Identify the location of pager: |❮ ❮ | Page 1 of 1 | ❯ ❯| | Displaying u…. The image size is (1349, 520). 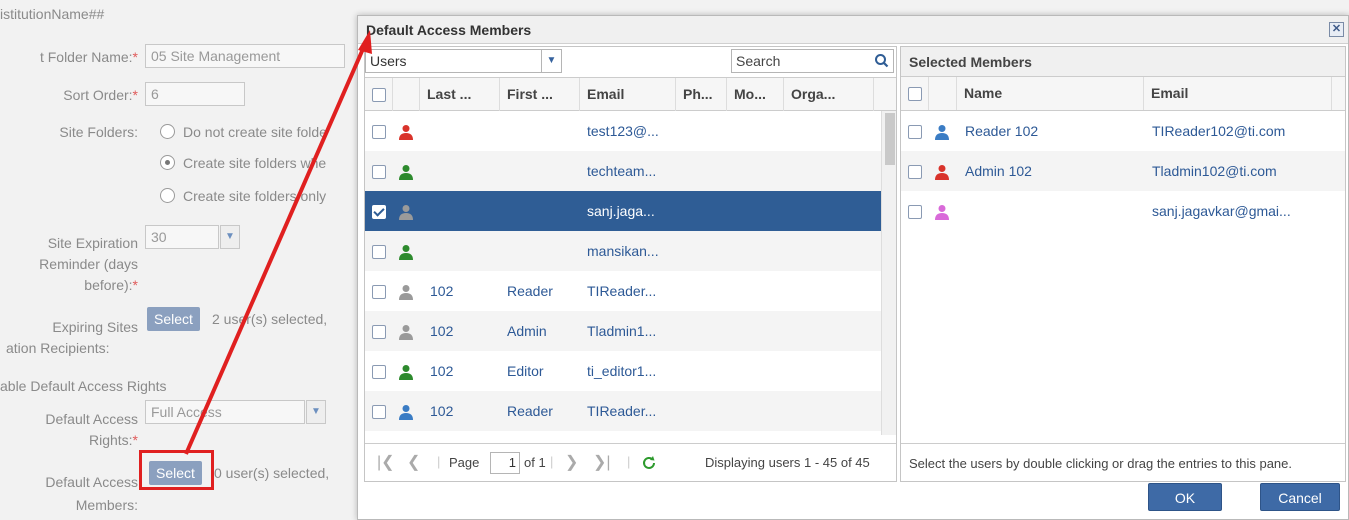
(630, 462).